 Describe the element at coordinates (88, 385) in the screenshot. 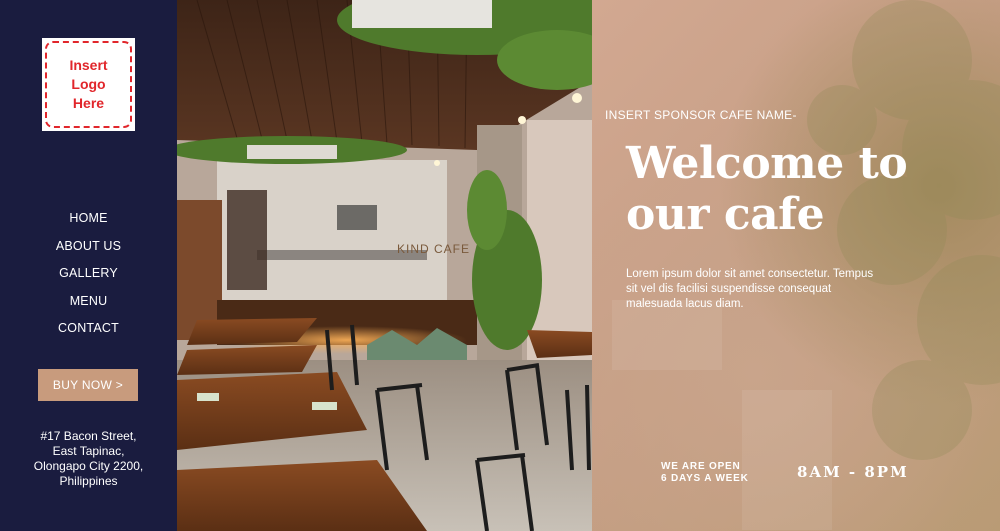

I see `buy-now-button: BUY NOW >` at that location.